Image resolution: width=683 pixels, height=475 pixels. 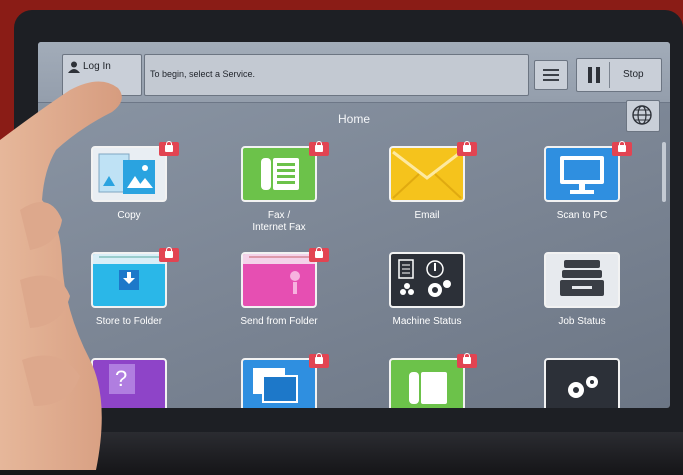 What do you see at coordinates (279, 280) in the screenshot?
I see `send-from-folder-icon` at bounding box center [279, 280].